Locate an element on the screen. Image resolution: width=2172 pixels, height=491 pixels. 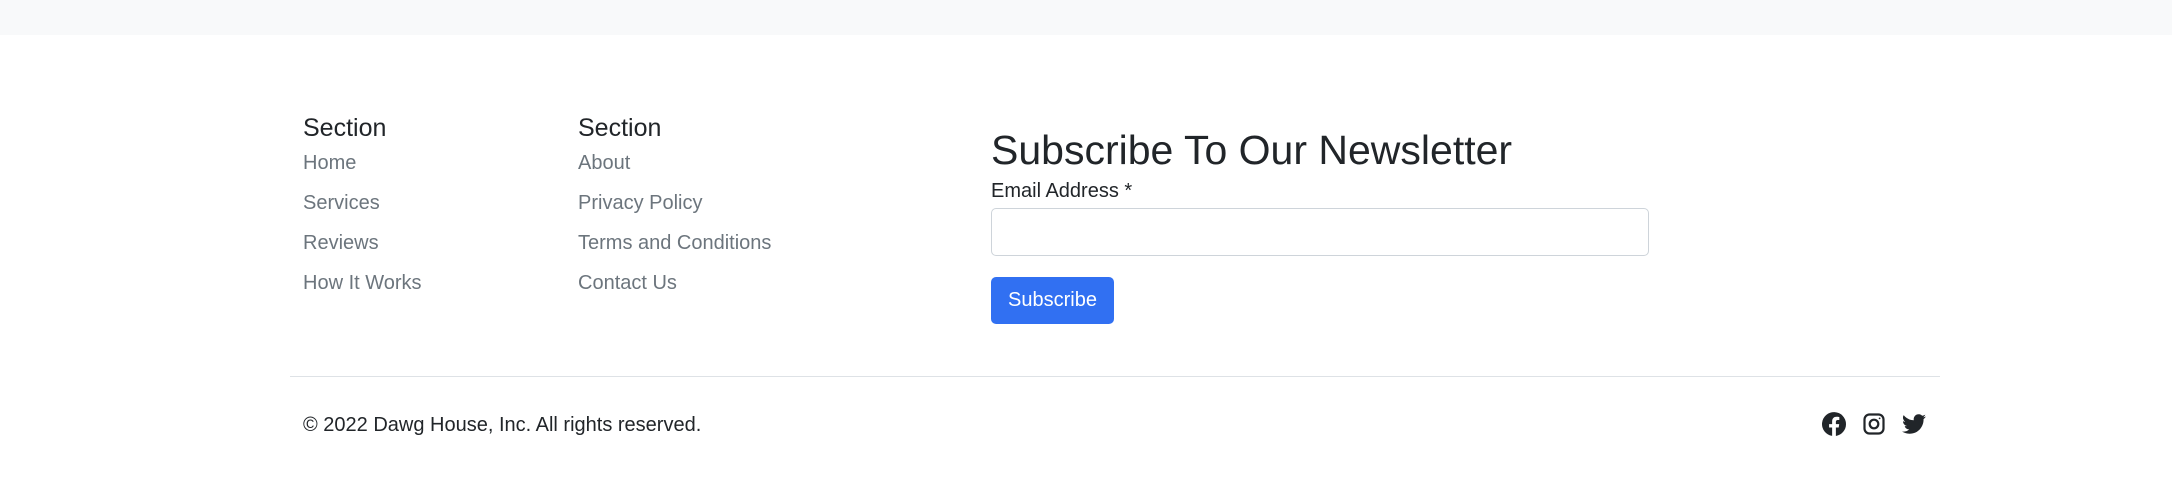
list-item: Services is located at coordinates (362, 210).